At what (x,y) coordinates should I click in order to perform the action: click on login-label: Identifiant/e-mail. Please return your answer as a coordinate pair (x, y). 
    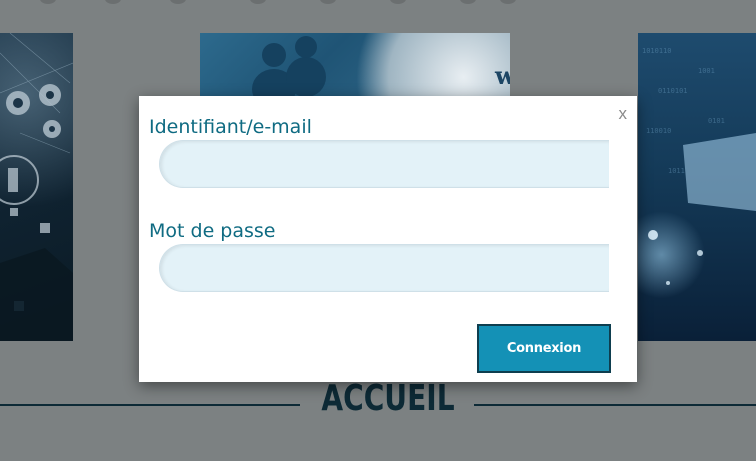
    Looking at the image, I should click on (230, 127).